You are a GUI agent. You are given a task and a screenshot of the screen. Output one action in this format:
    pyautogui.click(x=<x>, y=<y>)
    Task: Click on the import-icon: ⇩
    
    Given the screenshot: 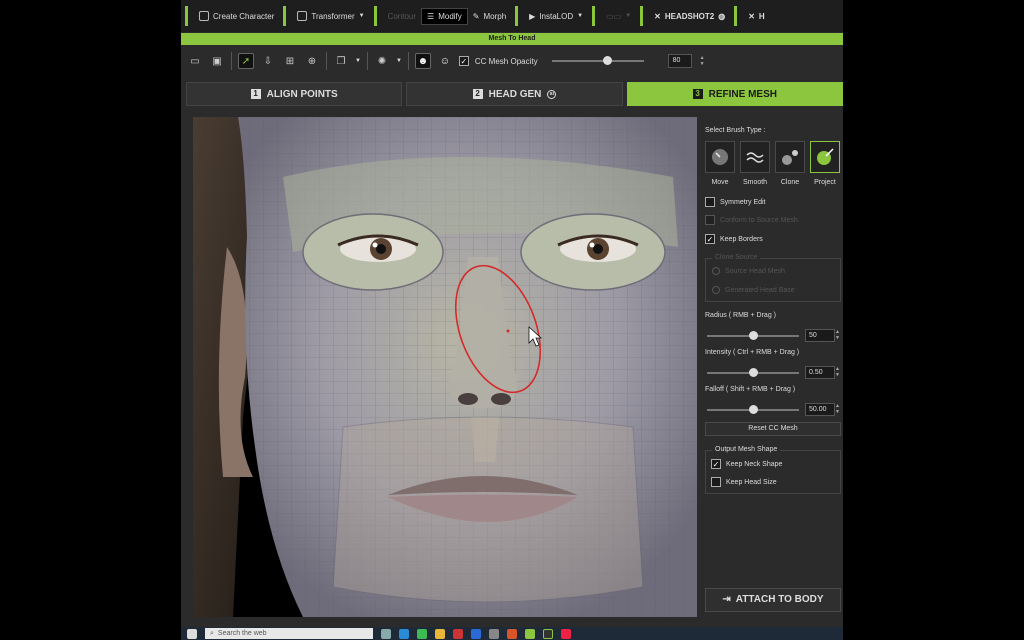 What is the action you would take?
    pyautogui.click(x=268, y=61)
    